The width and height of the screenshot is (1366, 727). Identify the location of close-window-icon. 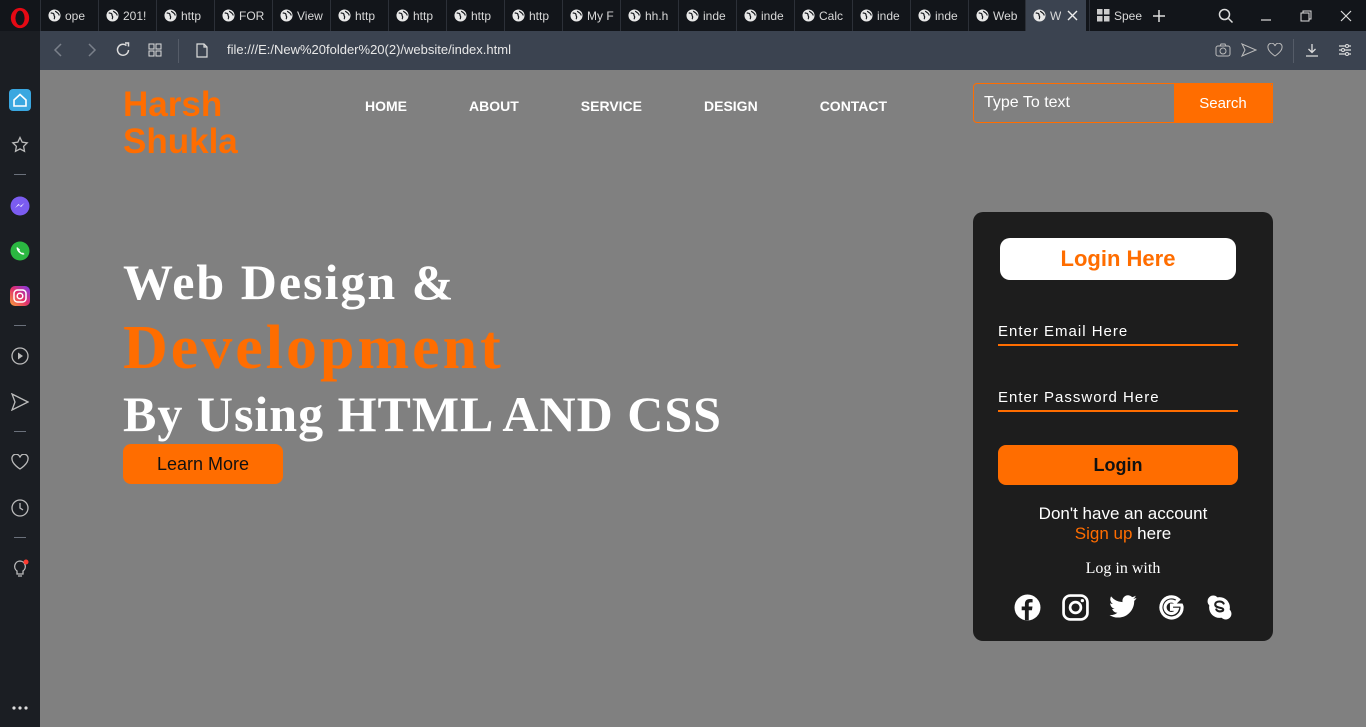
(1346, 16).